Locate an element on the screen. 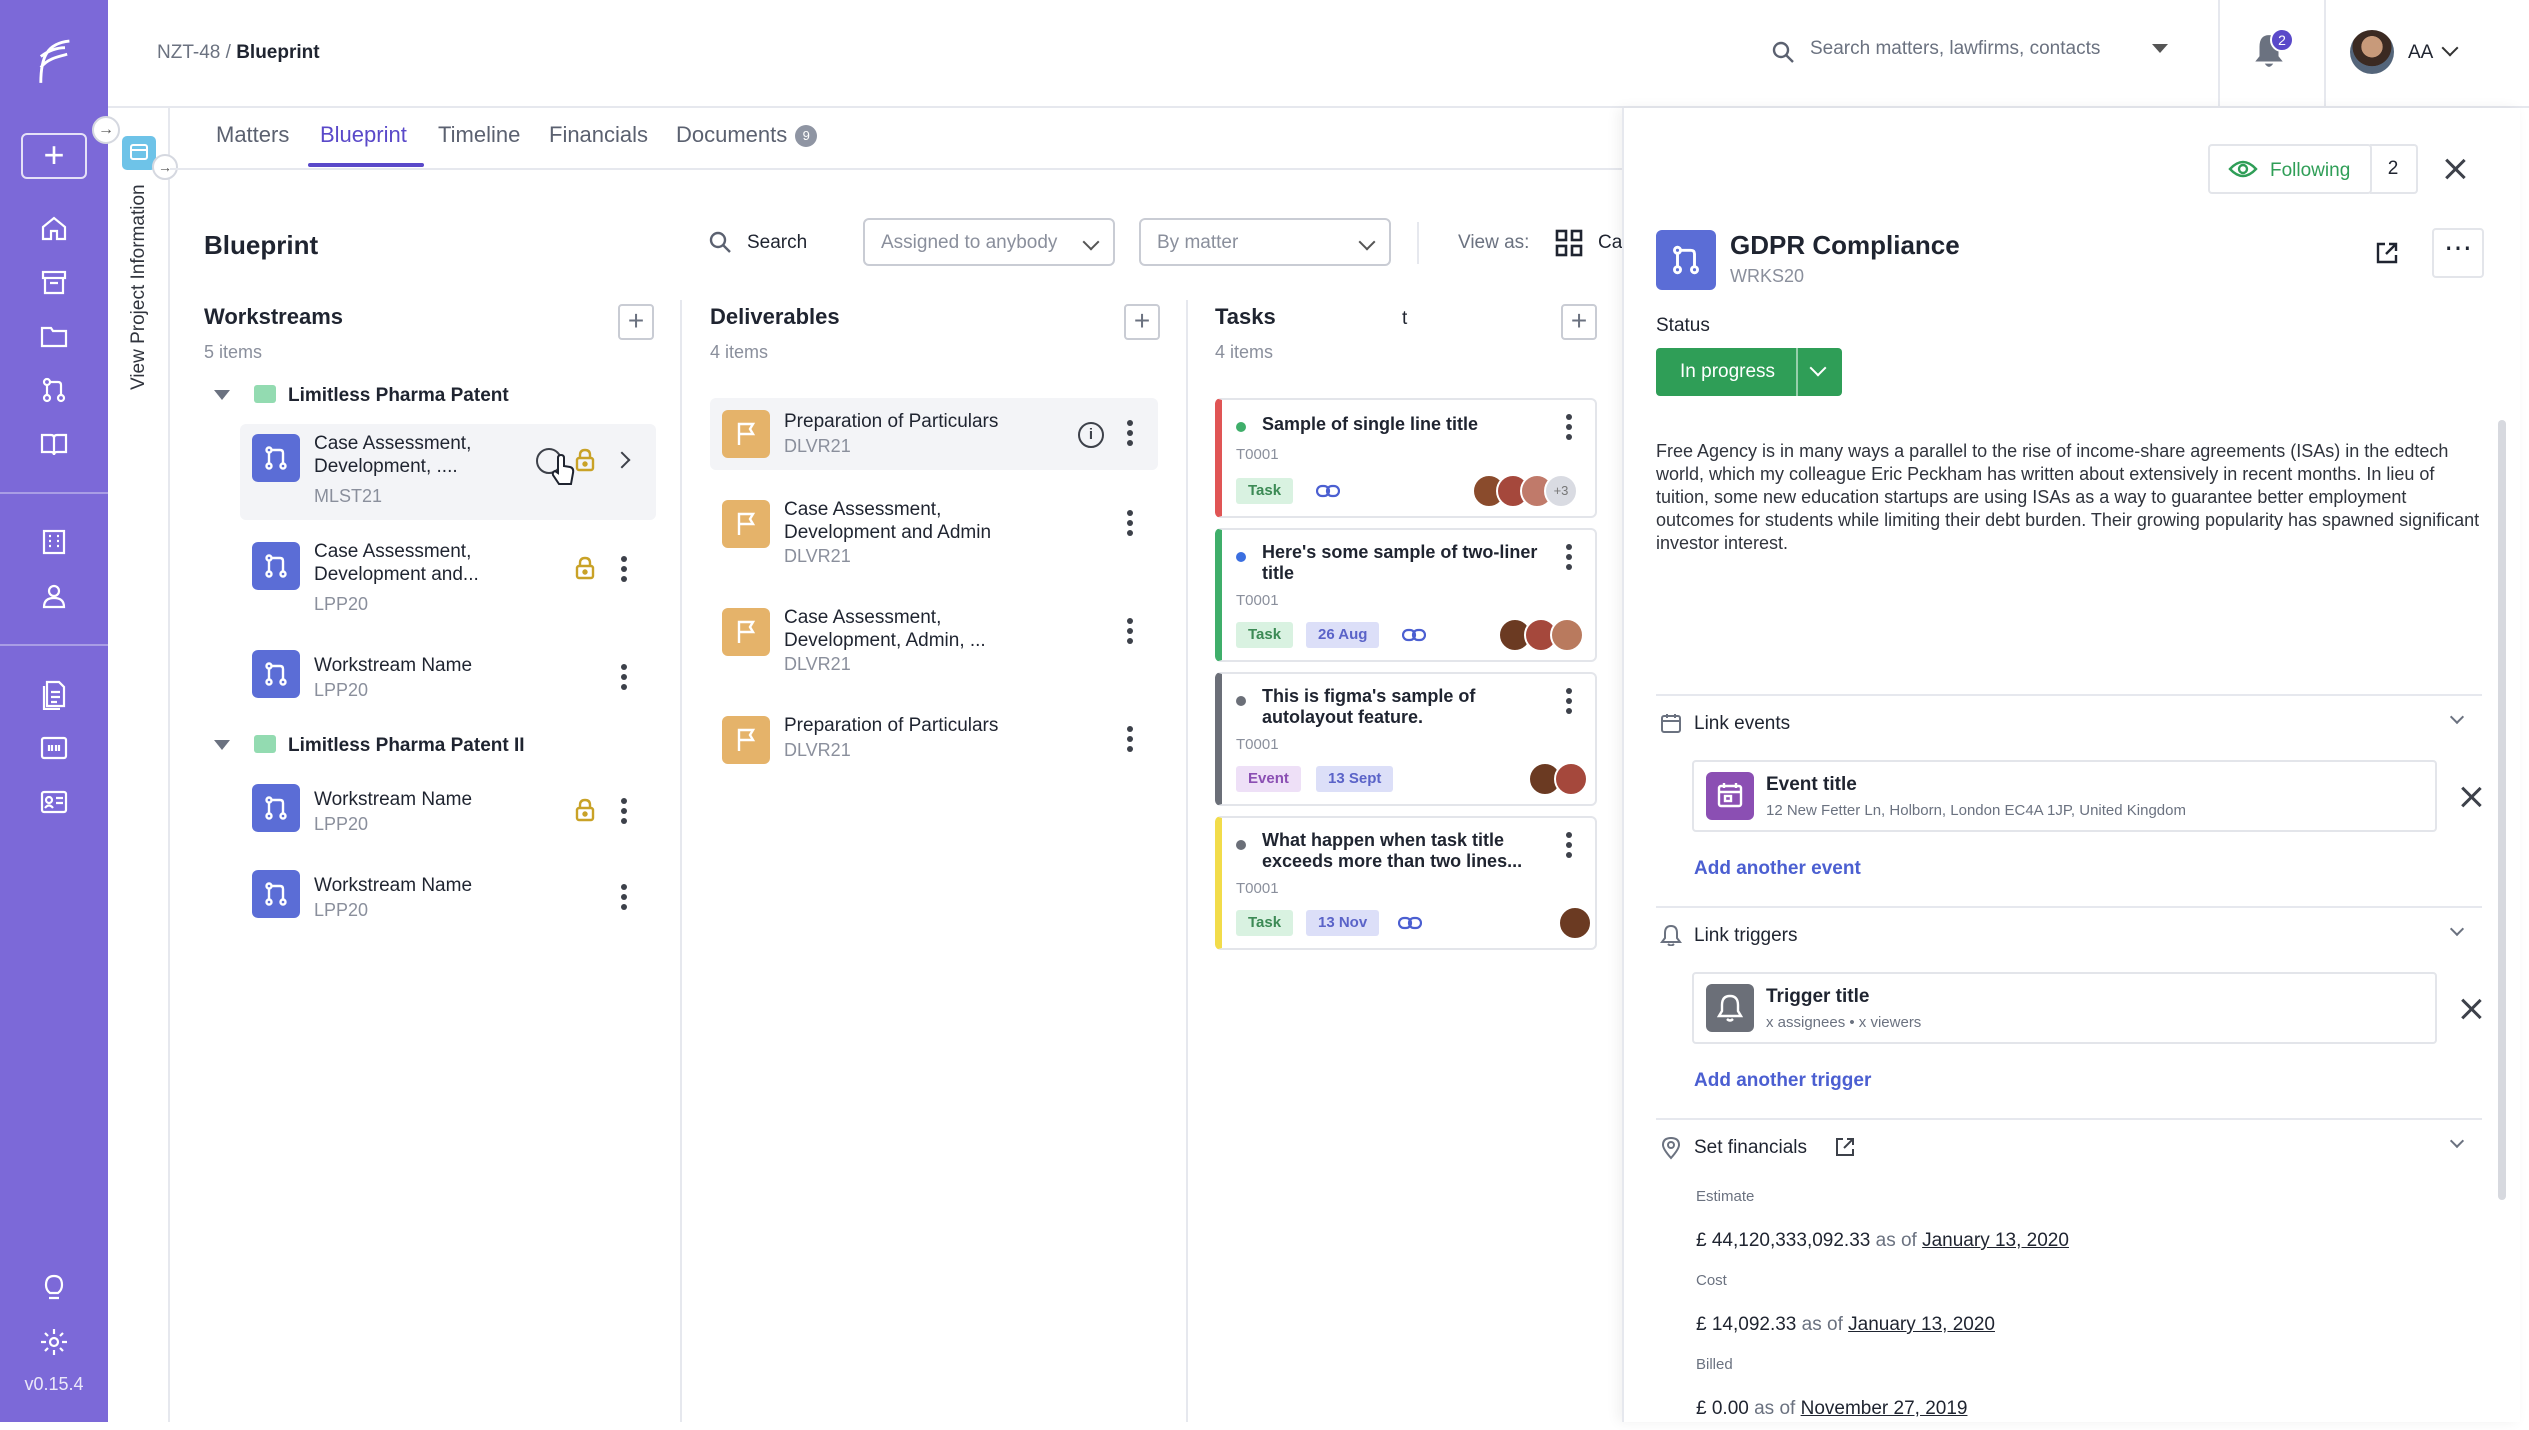 This screenshot has height=1430, width=2529. tab-blueprint: Blueprint is located at coordinates (363, 135).